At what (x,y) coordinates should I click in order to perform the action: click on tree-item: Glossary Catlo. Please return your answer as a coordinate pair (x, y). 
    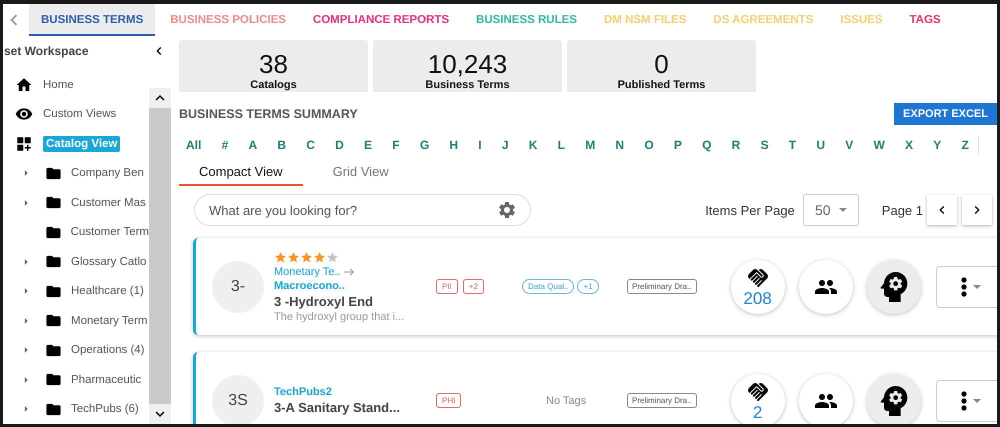
    Looking at the image, I should click on (108, 262).